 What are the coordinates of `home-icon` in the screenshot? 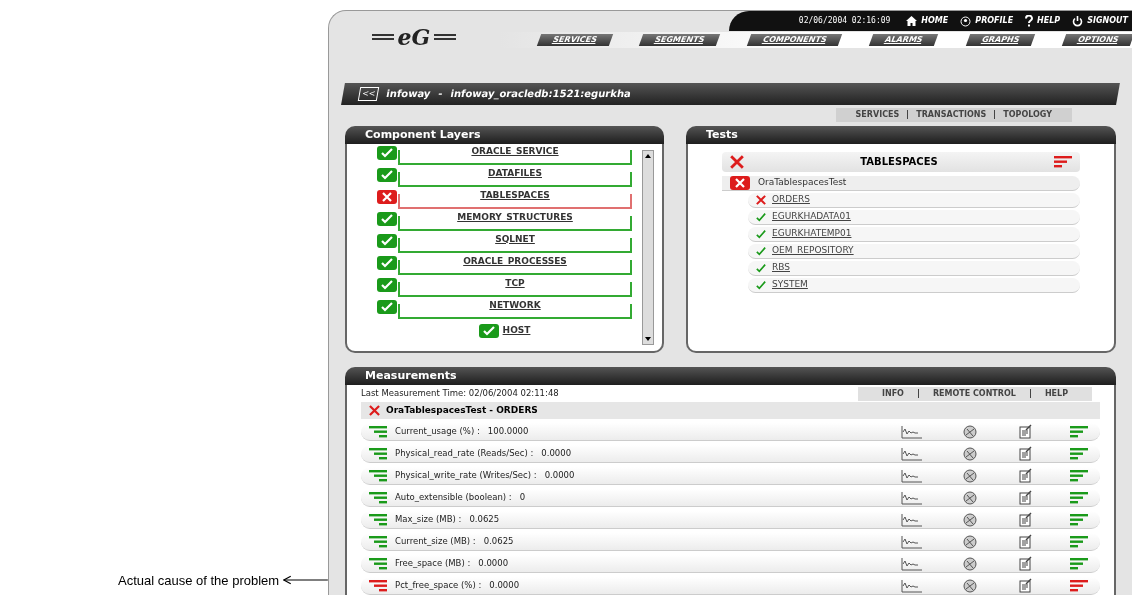 It's located at (912, 21).